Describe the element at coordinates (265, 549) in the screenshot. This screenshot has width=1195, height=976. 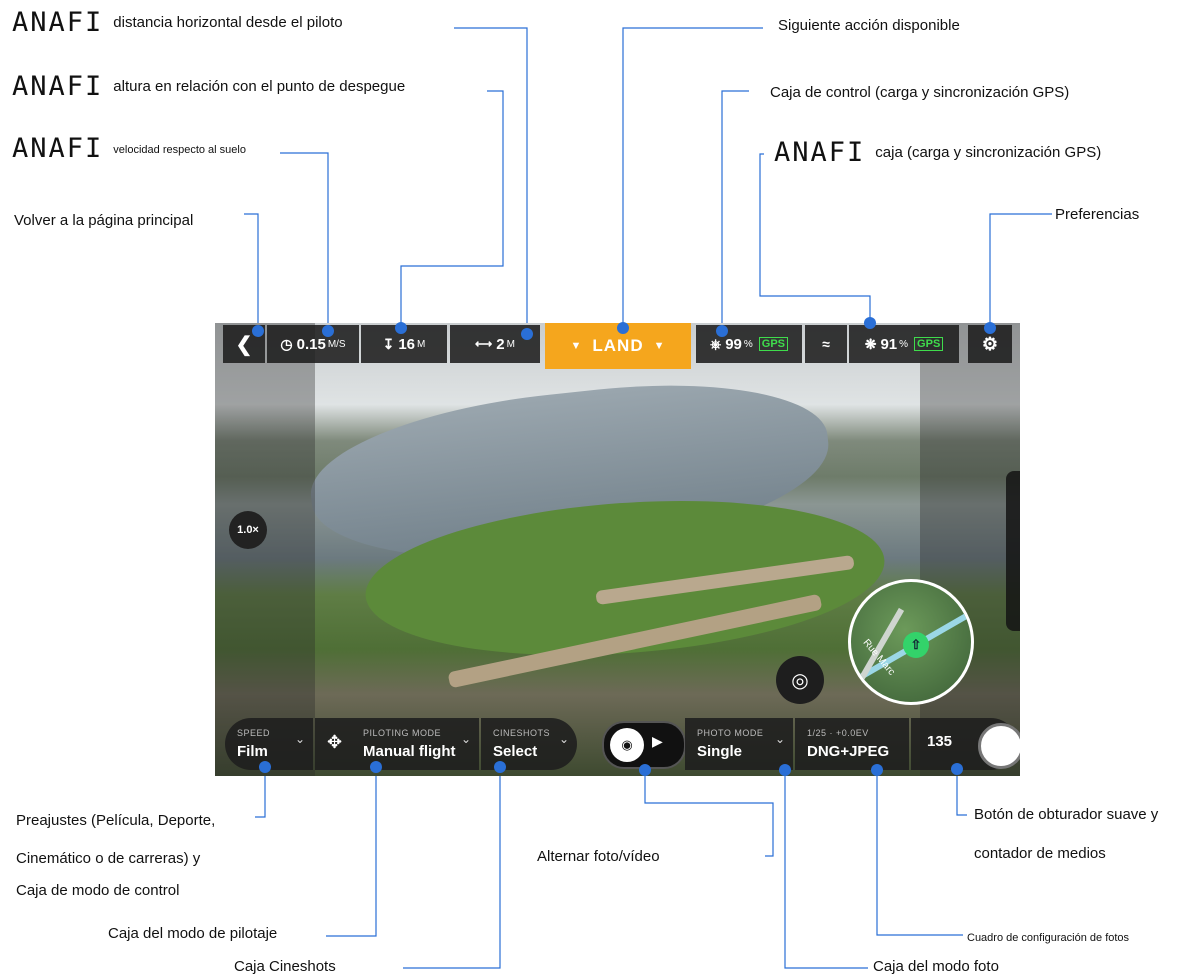
I see `left-panel` at that location.